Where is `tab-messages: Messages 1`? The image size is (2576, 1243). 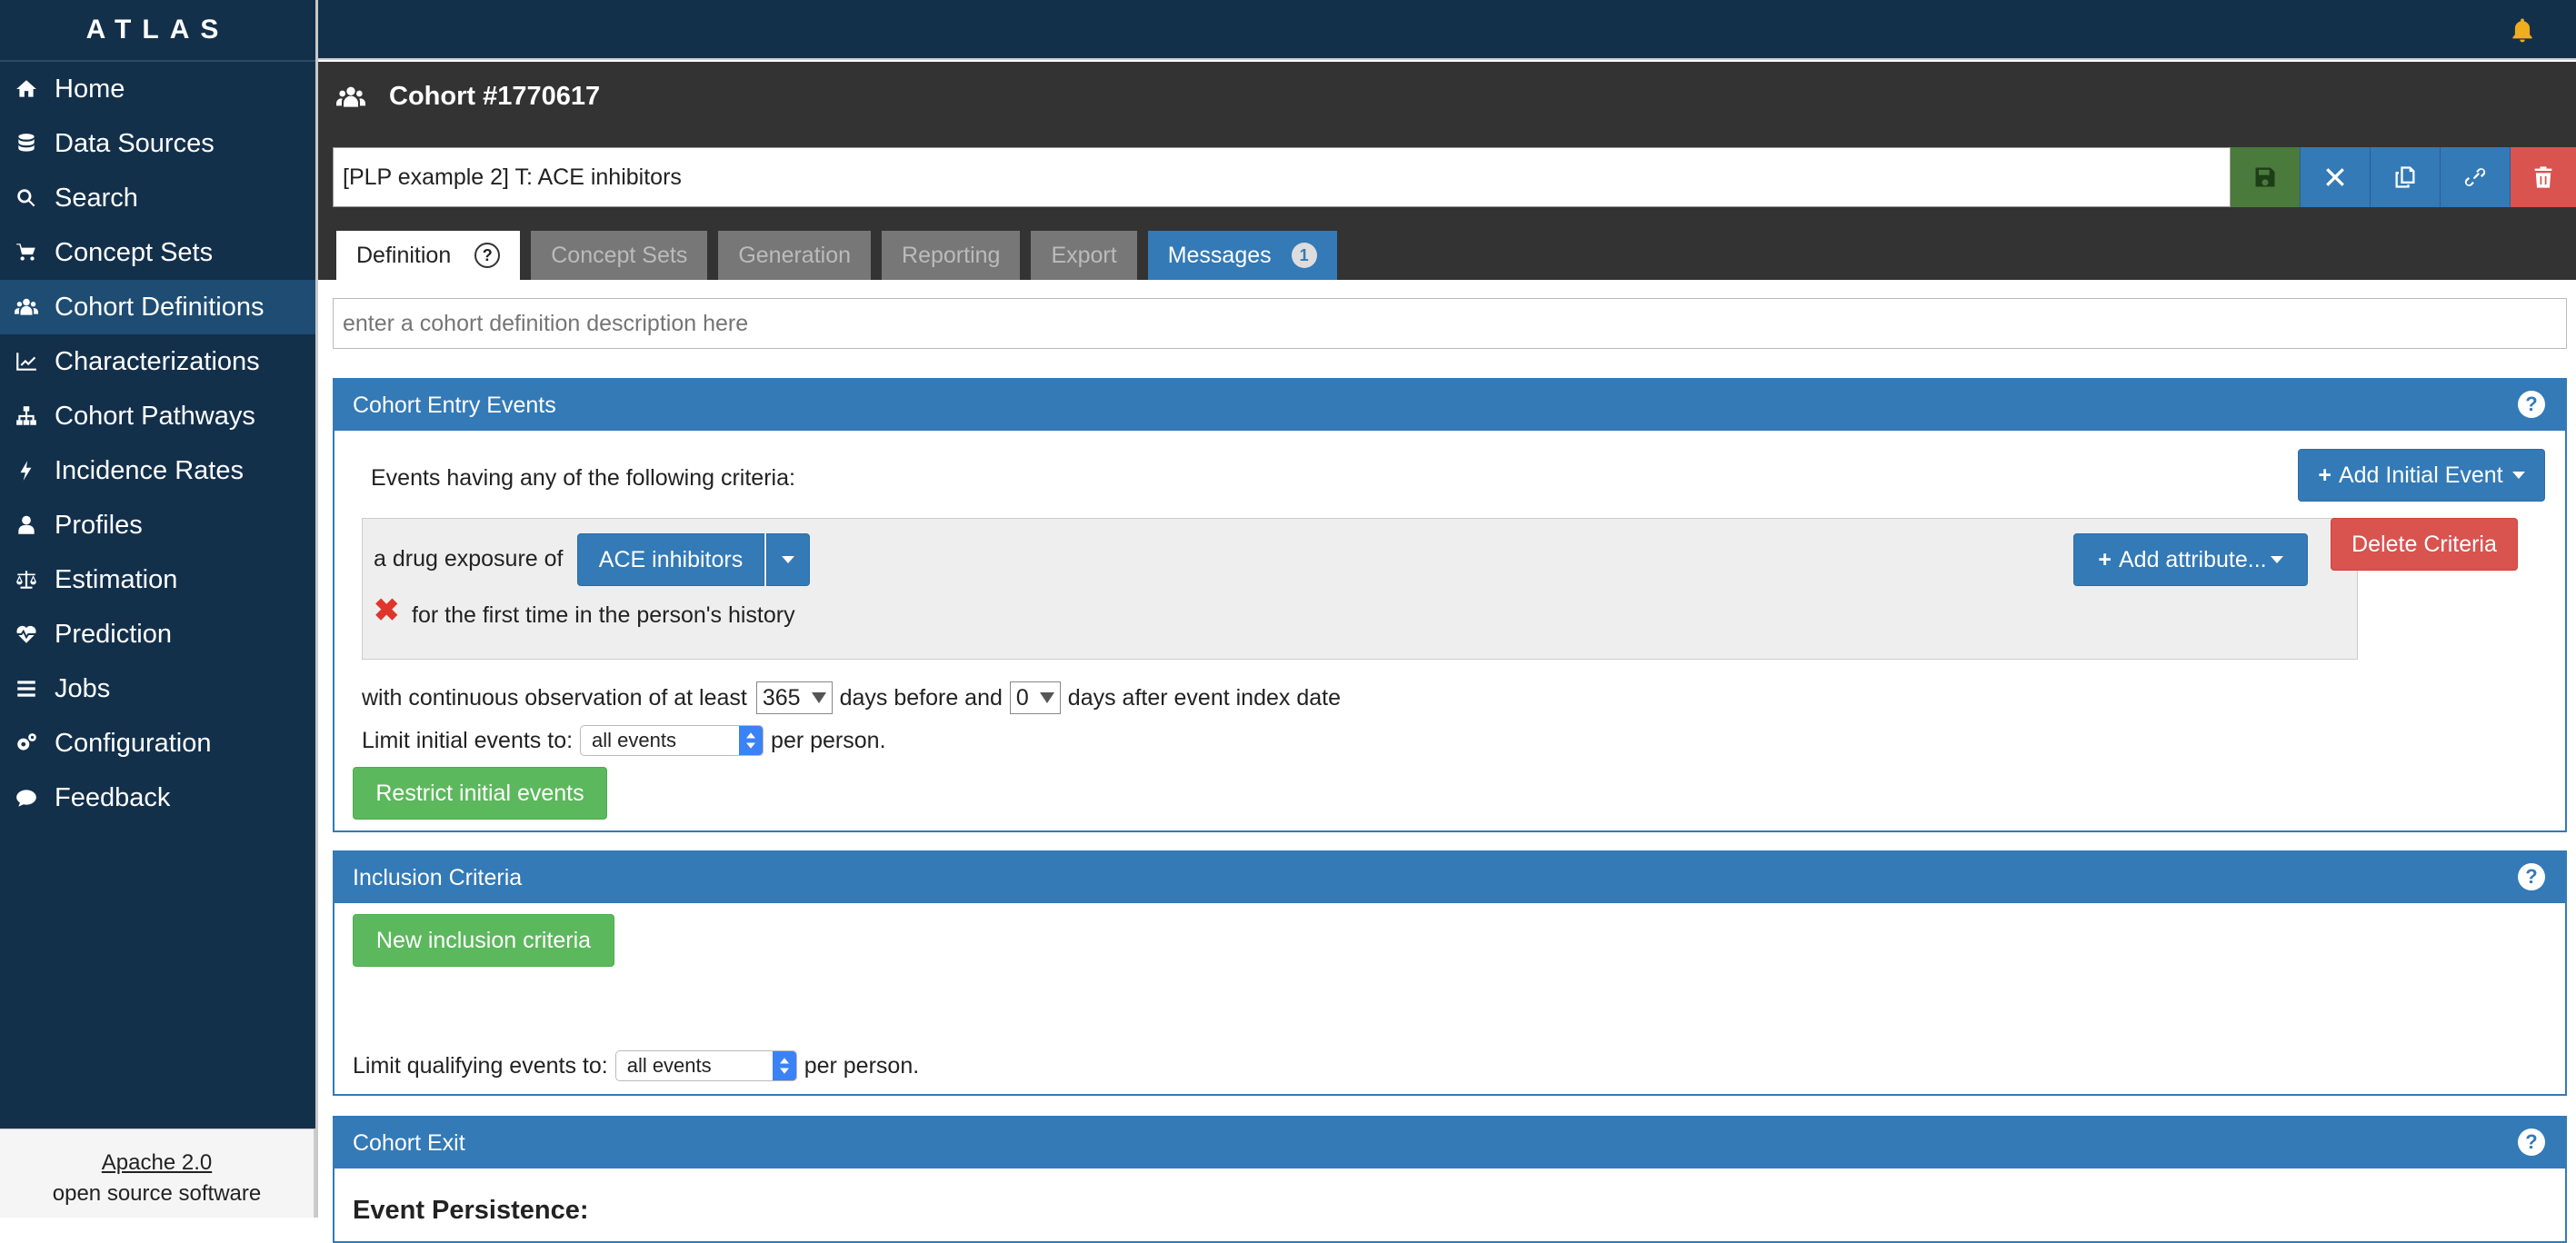 tab-messages: Messages 1 is located at coordinates (1242, 255).